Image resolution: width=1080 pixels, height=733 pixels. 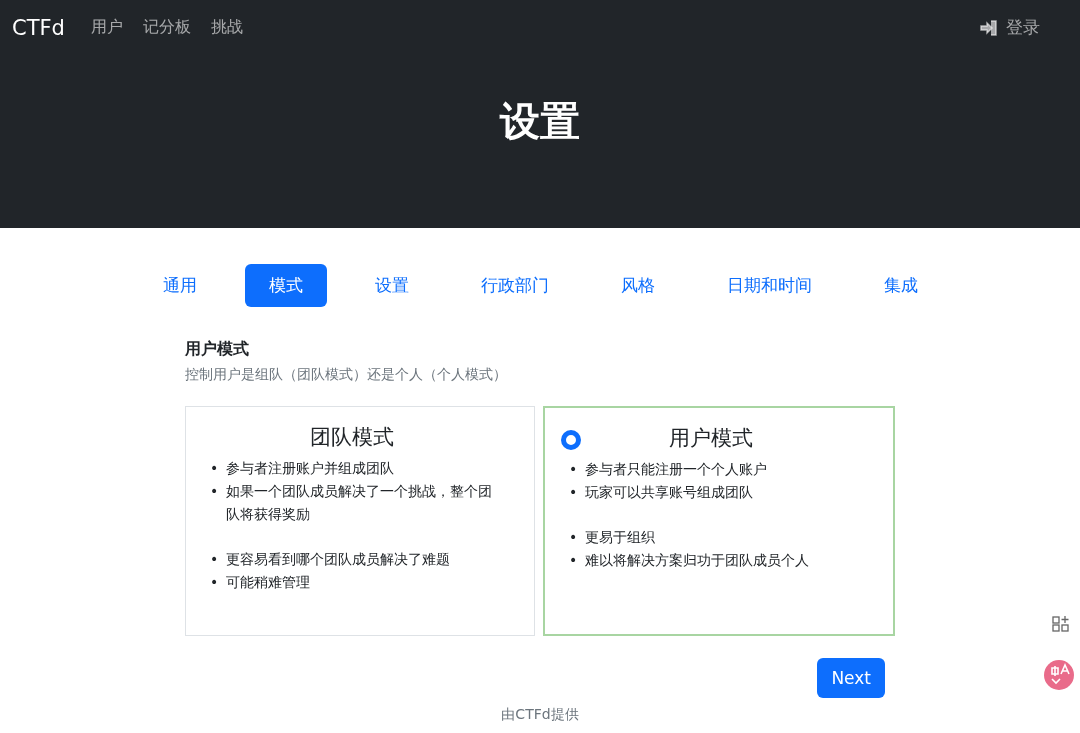 What do you see at coordinates (310, 468) in the screenshot?
I see `list-item: 参与者注册账户并组成团队` at bounding box center [310, 468].